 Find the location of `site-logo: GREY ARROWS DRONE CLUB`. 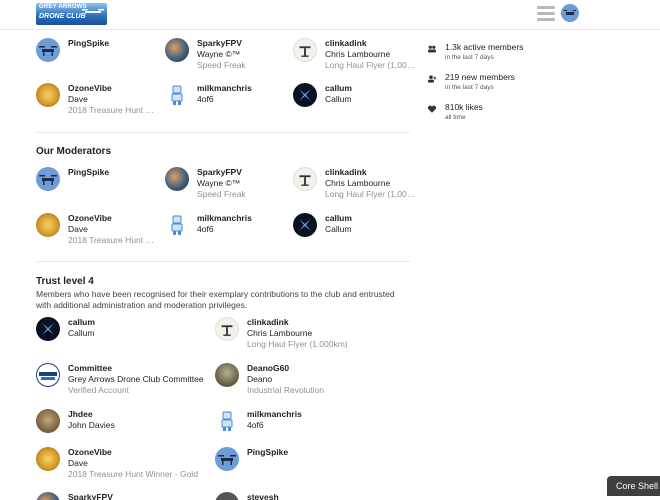

site-logo: GREY ARROWS DRONE CLUB is located at coordinates (71, 14).